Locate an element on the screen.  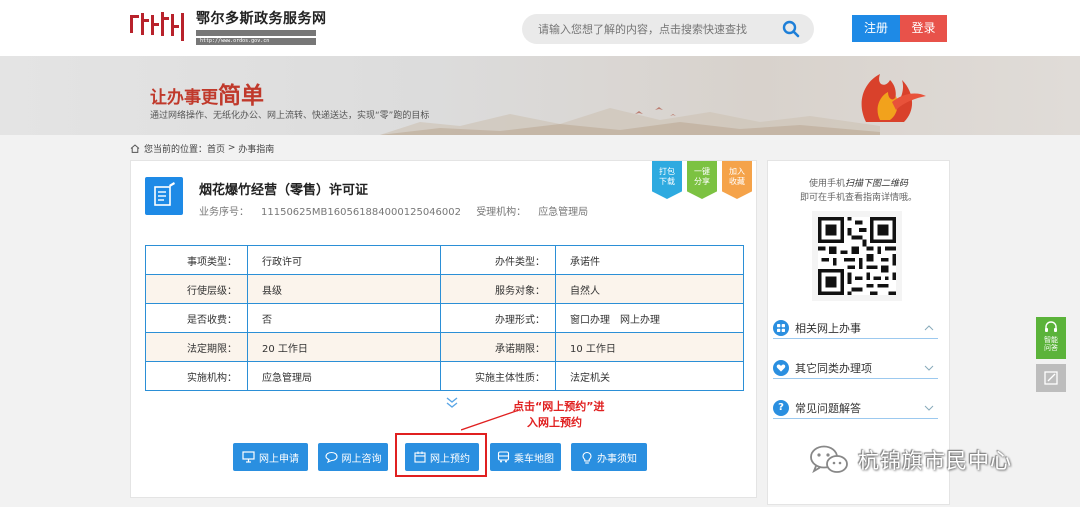
top-bar: 鄂尔多斯政务服务网 http://www.ordos.gov.cn 注册 登录 is located at coordinates (540, 28).